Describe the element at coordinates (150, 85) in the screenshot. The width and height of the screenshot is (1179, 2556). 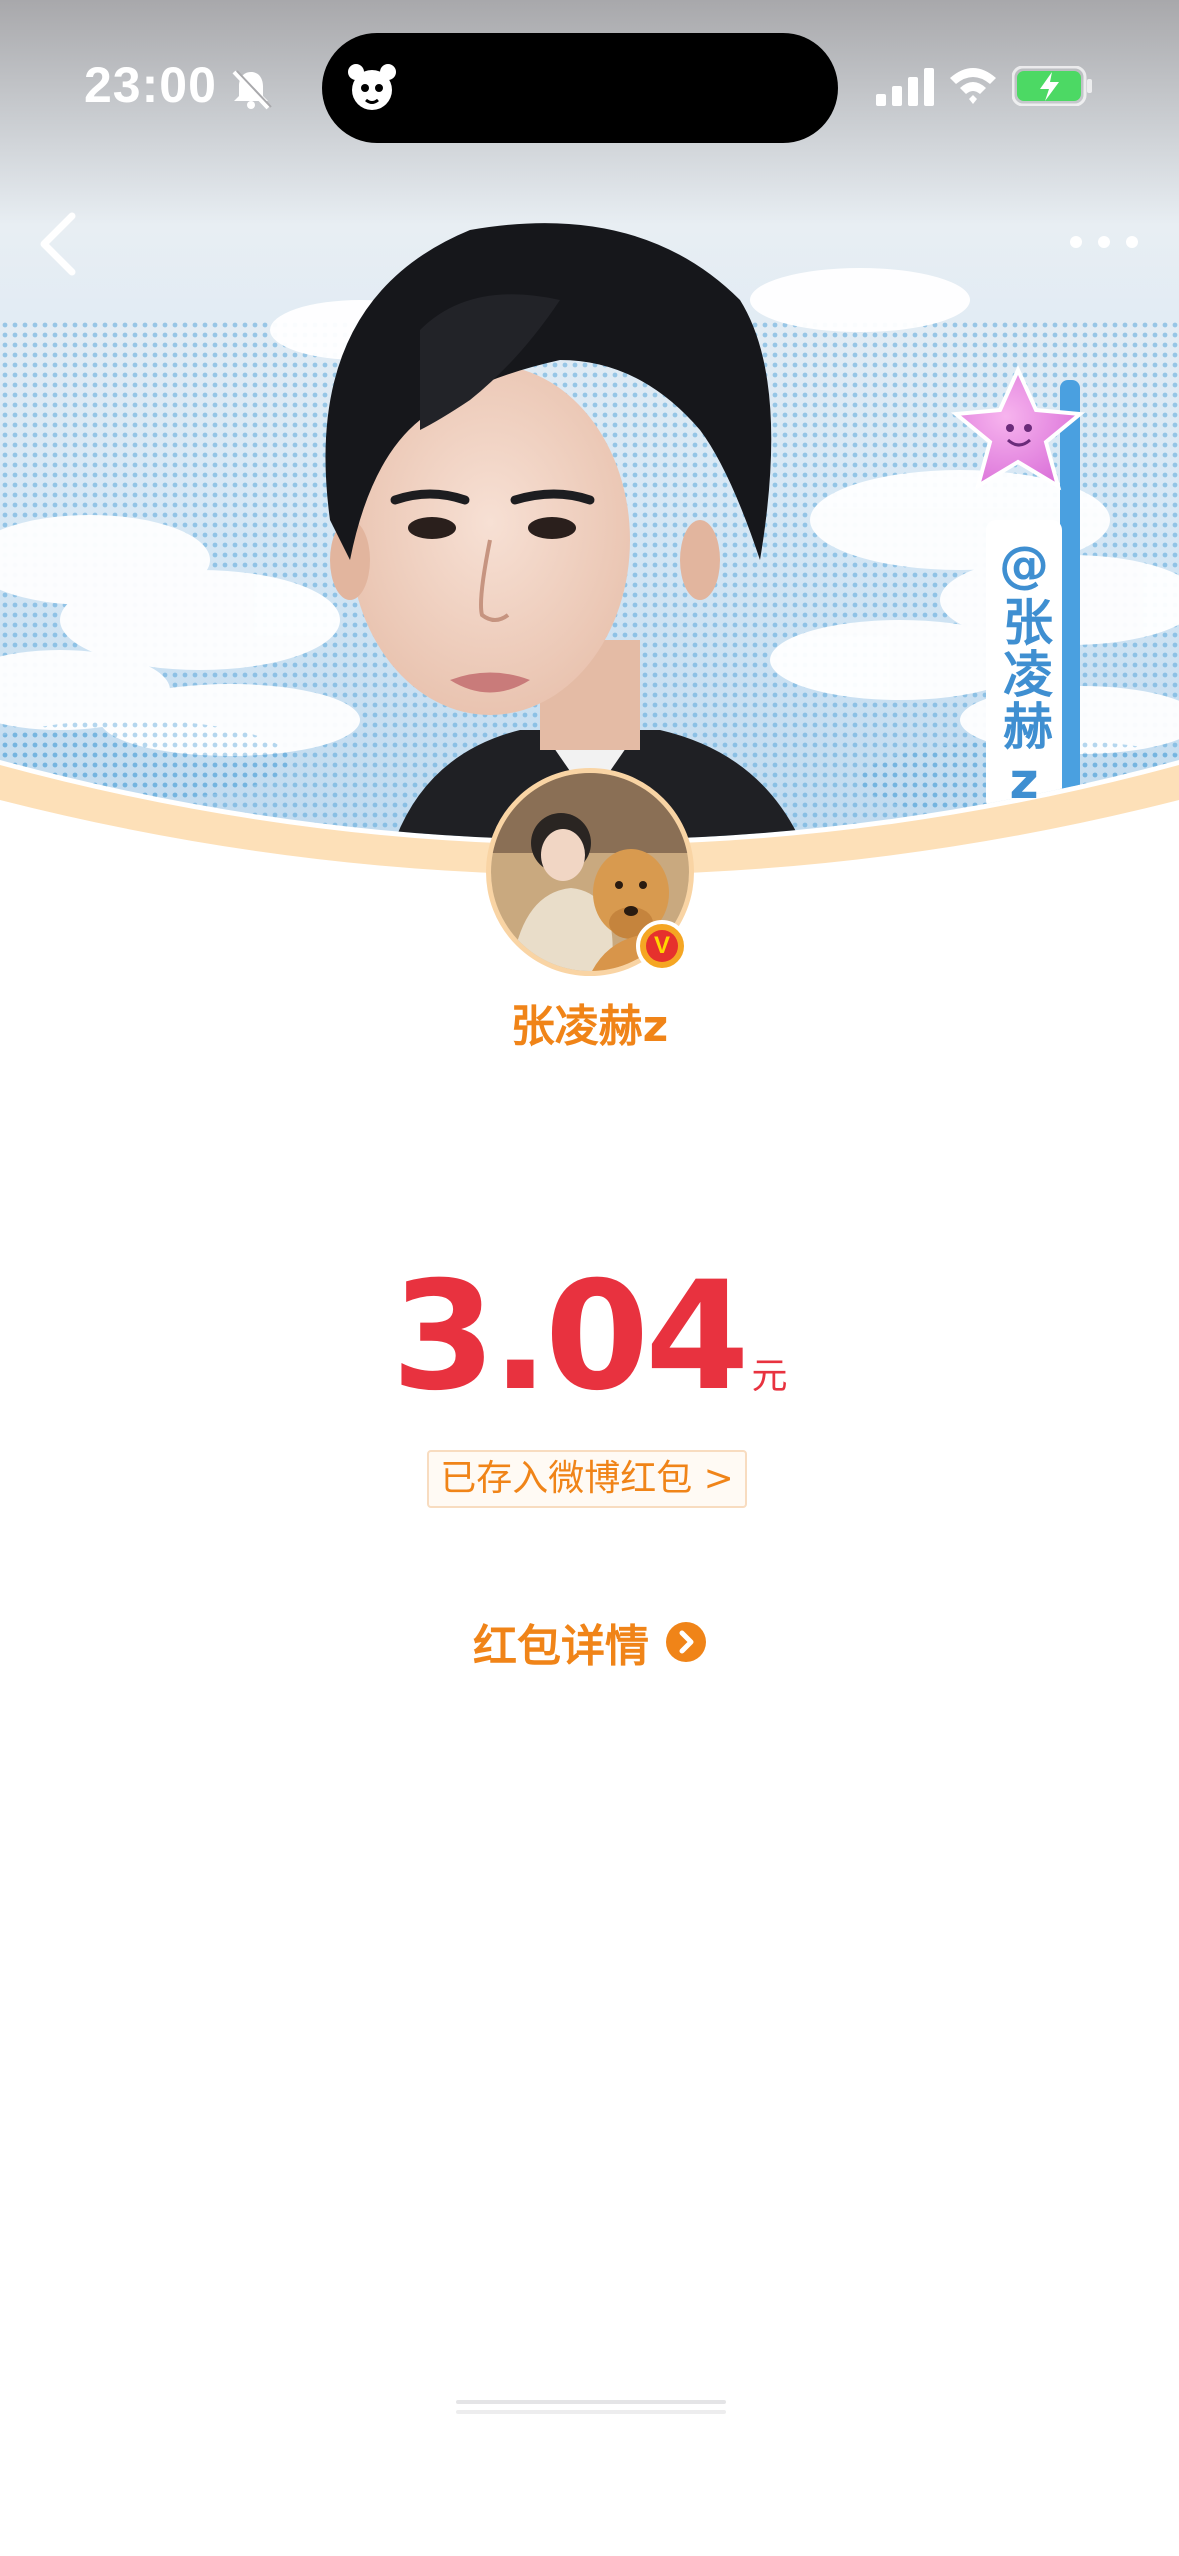
I see `status-time: 23:00` at that location.